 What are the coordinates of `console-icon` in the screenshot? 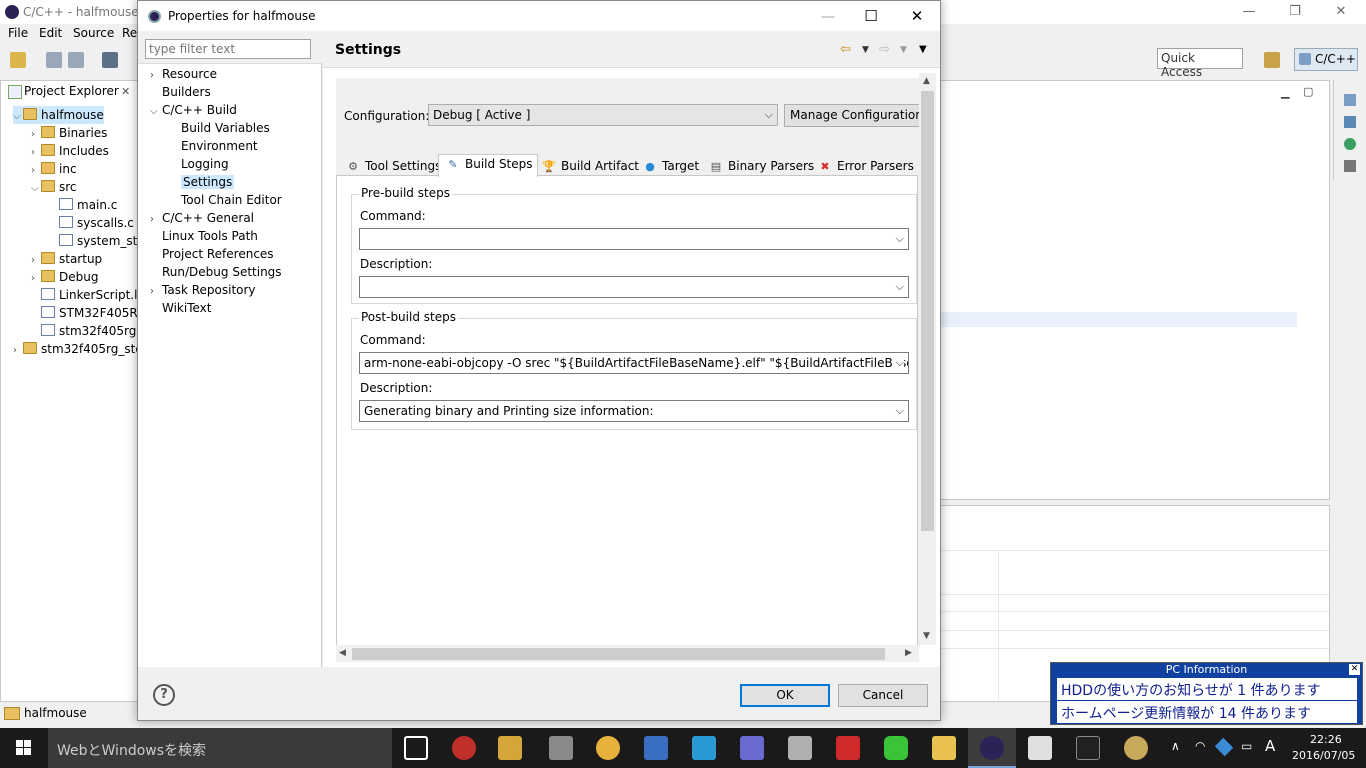 It's located at (1350, 166).